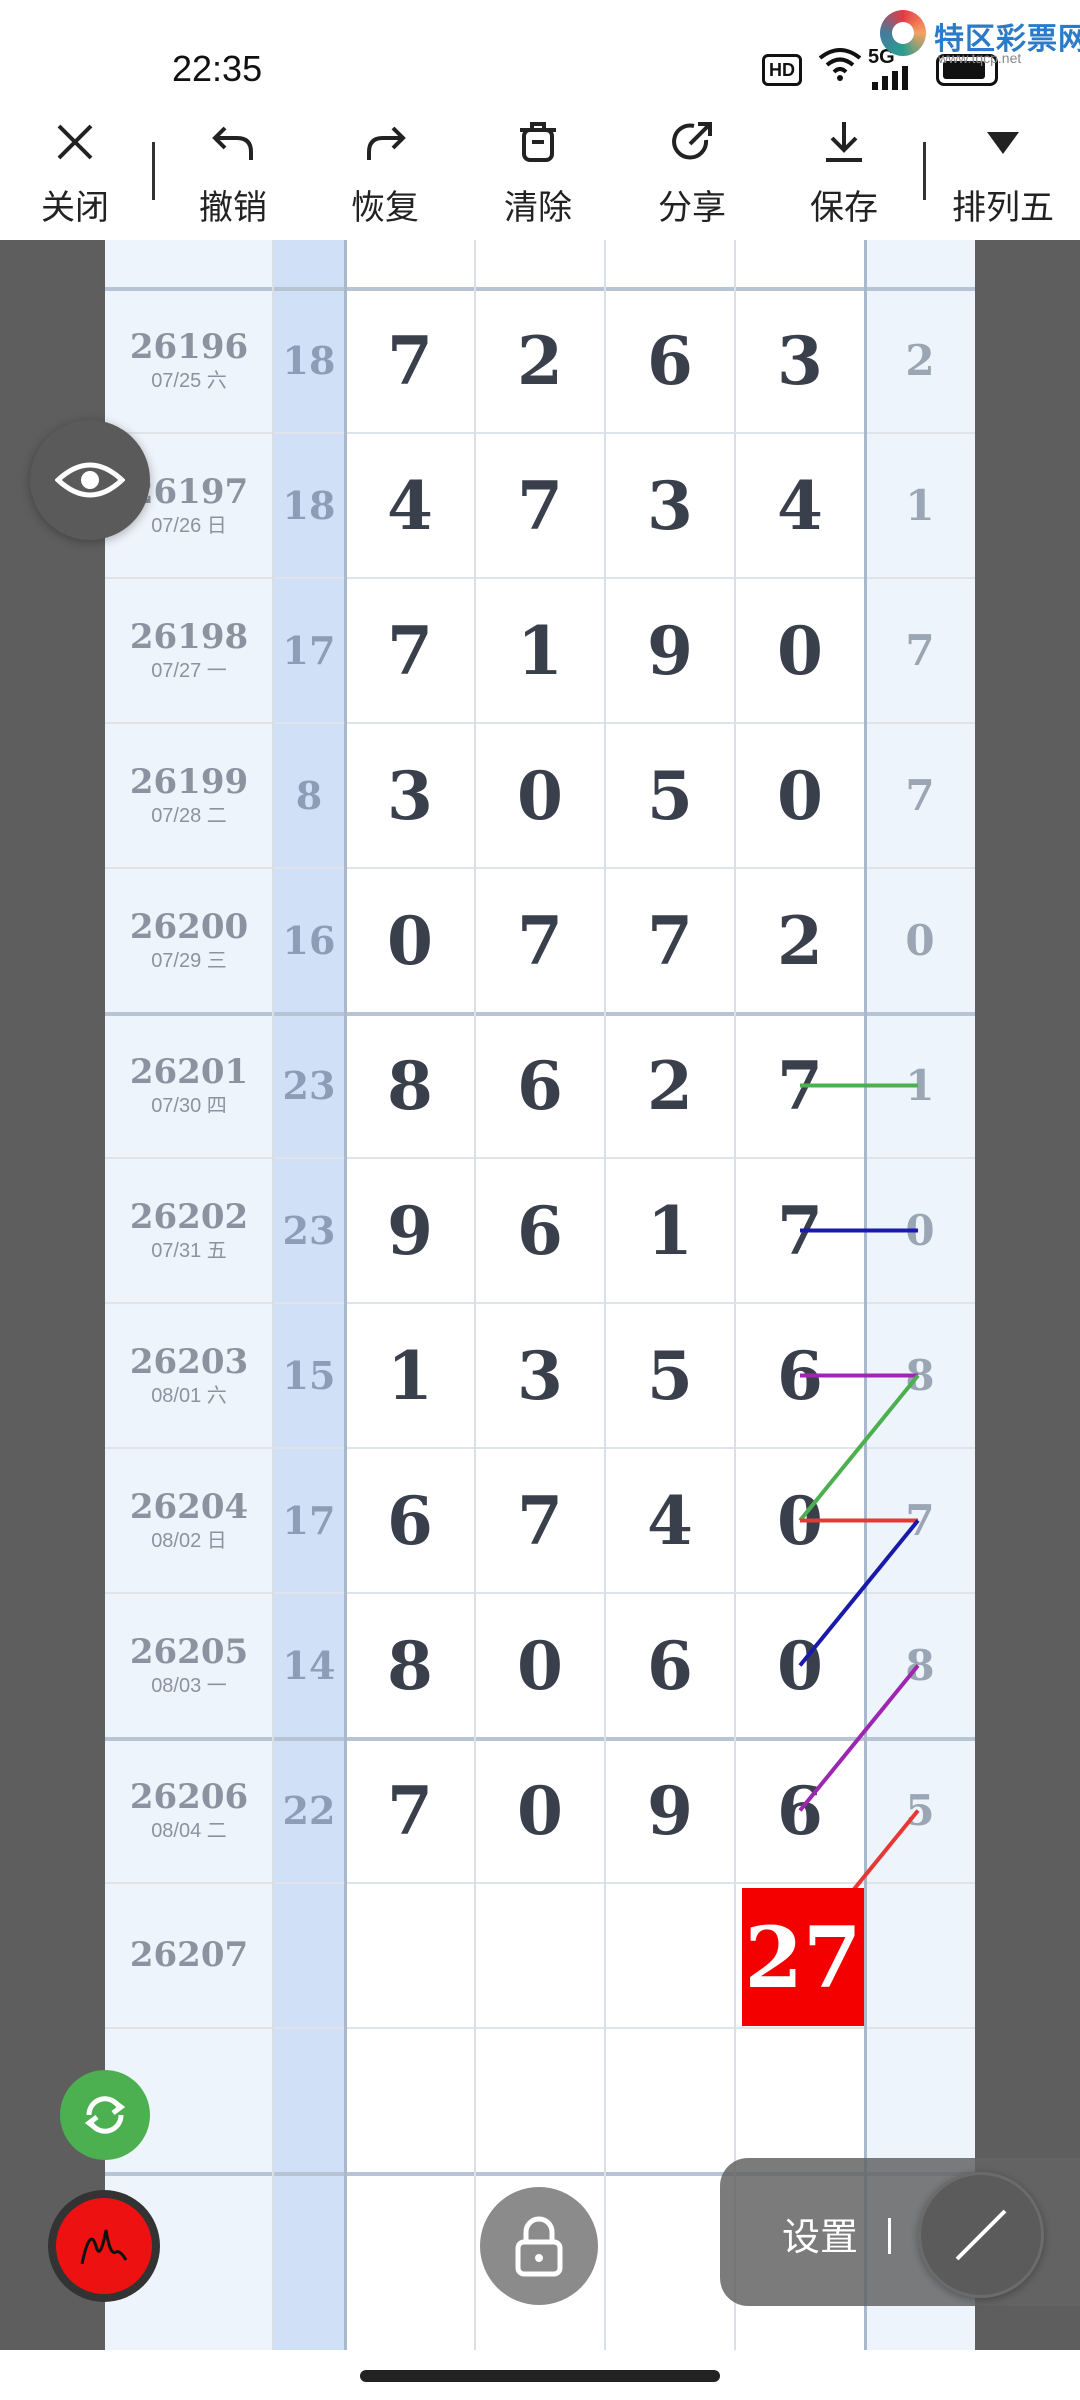  What do you see at coordinates (410, 1375) in the screenshot?
I see `digit-cell-1: 1` at bounding box center [410, 1375].